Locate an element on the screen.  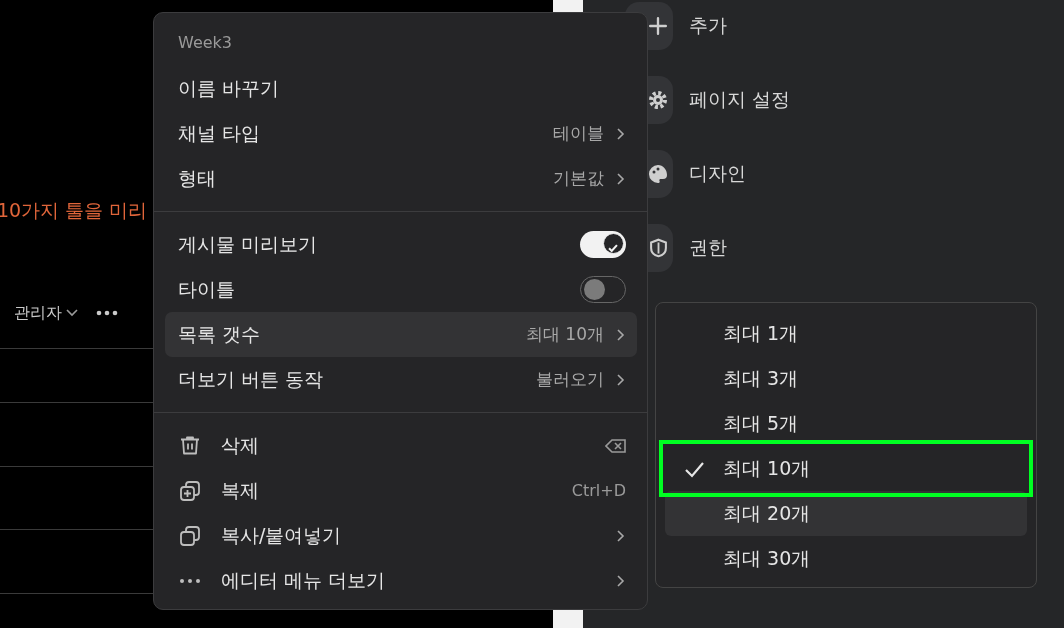
submenu-item: 최대 20개 is located at coordinates (846, 513).